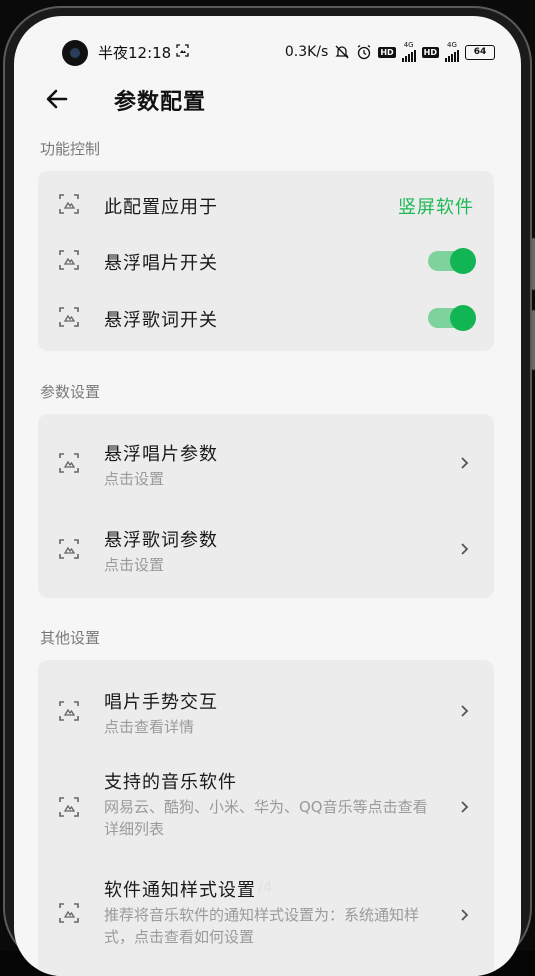 This screenshot has height=976, width=535. I want to click on row-subtitle-disc-params: 点击设置, so click(134, 479).